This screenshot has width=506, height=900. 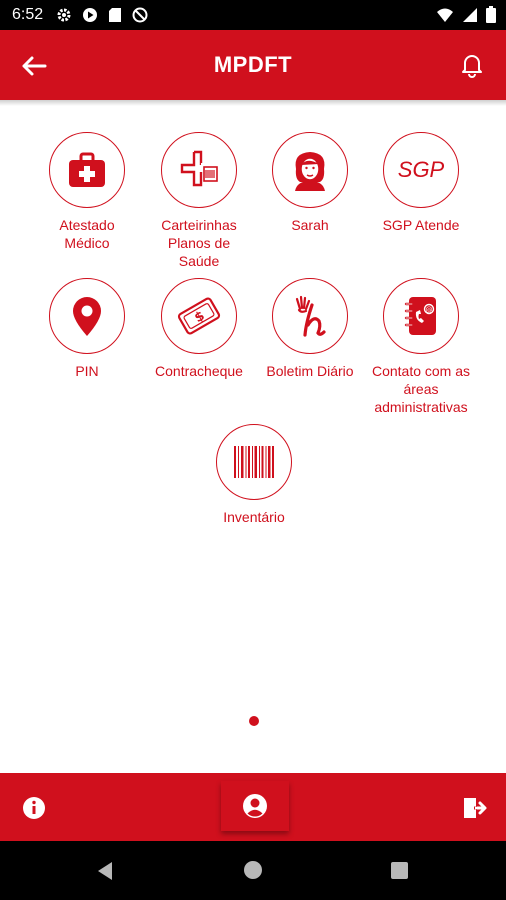 I want to click on menu-item-label-line: Médico, so click(x=87, y=243).